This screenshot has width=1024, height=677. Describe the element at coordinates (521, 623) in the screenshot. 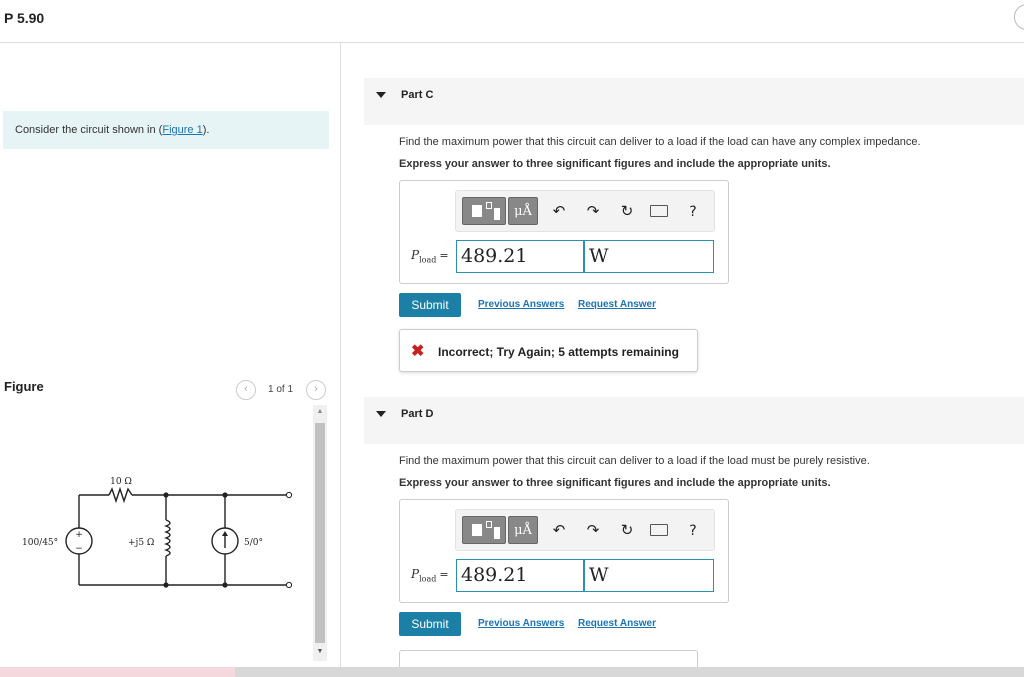

I see `part-d-previous-answers-link: Previous Answers` at that location.